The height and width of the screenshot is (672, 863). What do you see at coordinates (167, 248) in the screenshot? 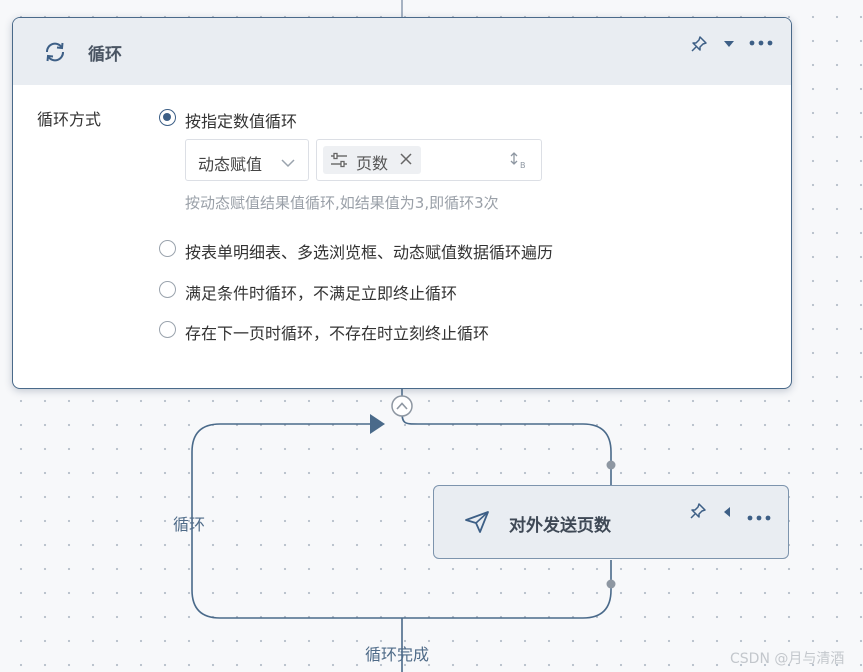
I see `radio-iterate-data` at bounding box center [167, 248].